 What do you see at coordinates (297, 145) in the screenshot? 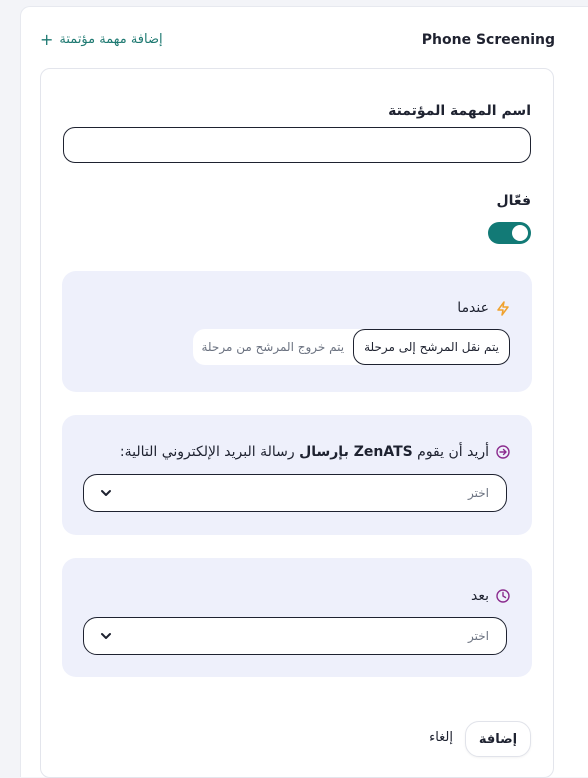
I see `task-name-input` at bounding box center [297, 145].